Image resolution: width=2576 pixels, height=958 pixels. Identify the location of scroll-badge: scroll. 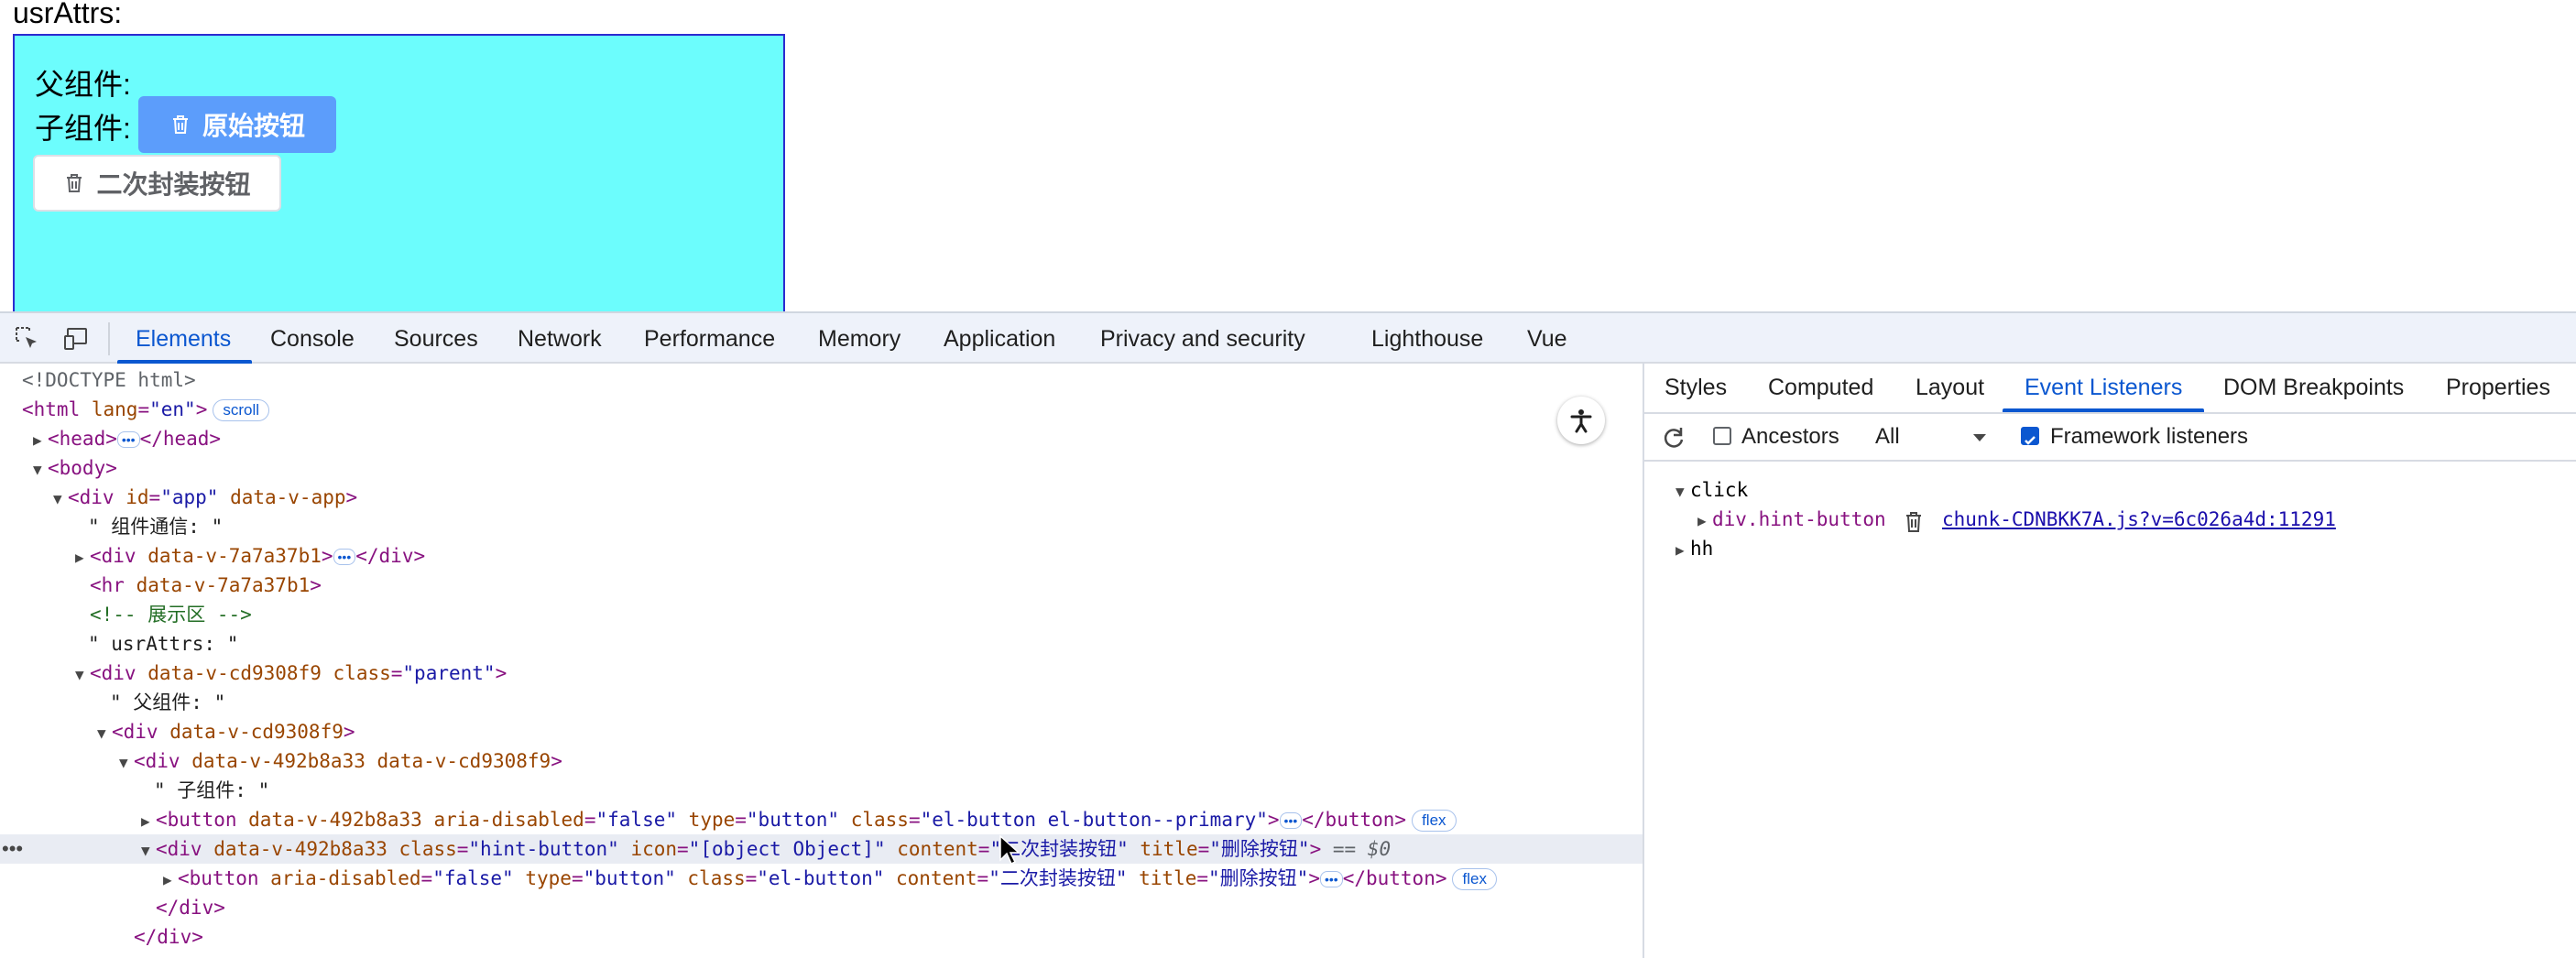
(241, 410).